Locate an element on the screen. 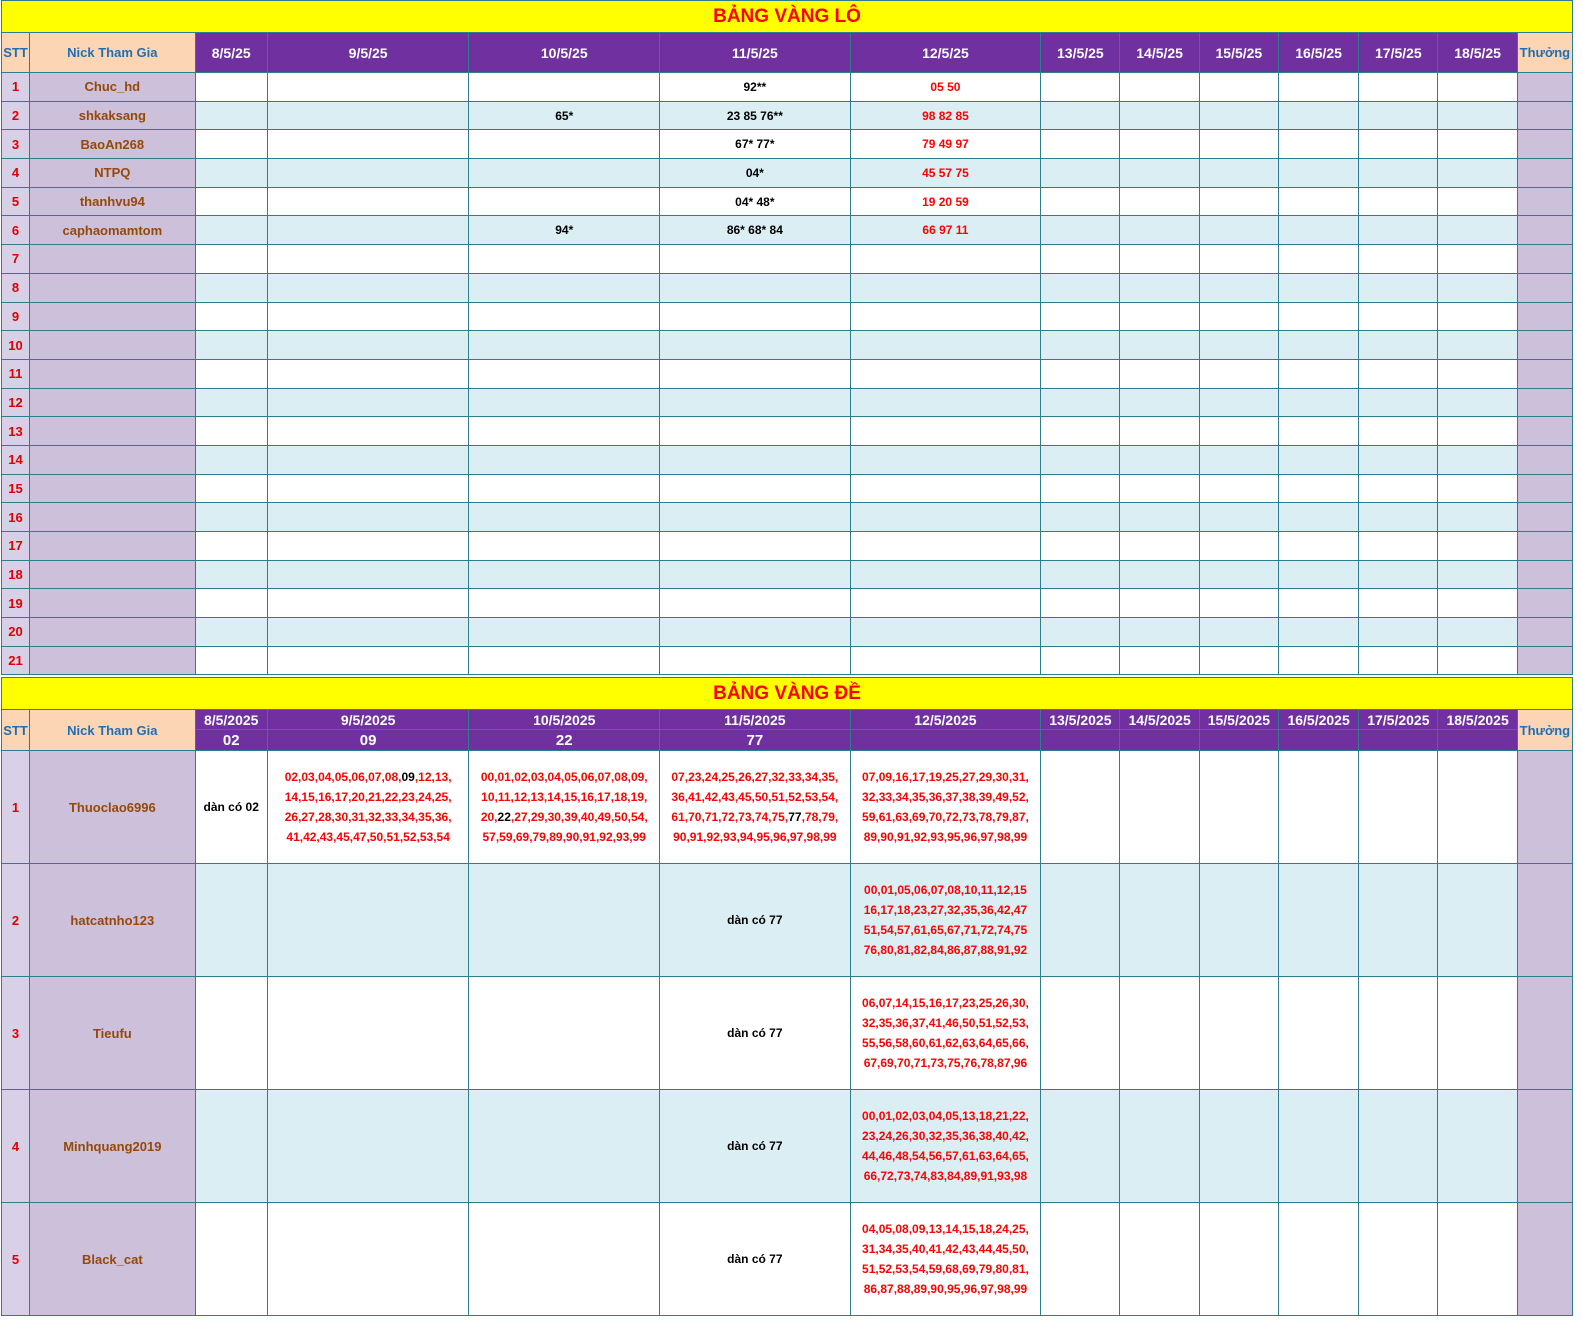  lo-pick-cell: 23 85 76** is located at coordinates (755, 115).